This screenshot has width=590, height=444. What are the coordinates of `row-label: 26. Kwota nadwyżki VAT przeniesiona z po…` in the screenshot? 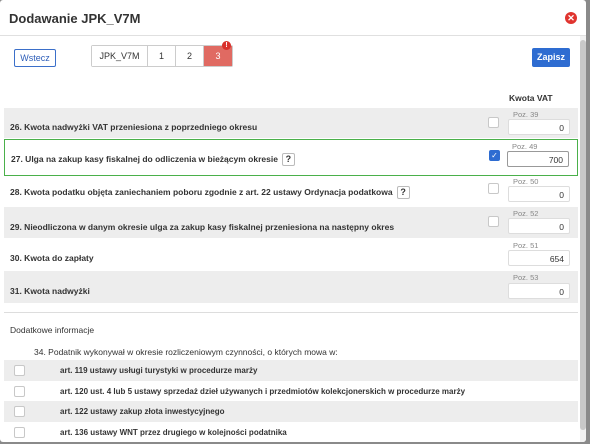 It's located at (134, 127).